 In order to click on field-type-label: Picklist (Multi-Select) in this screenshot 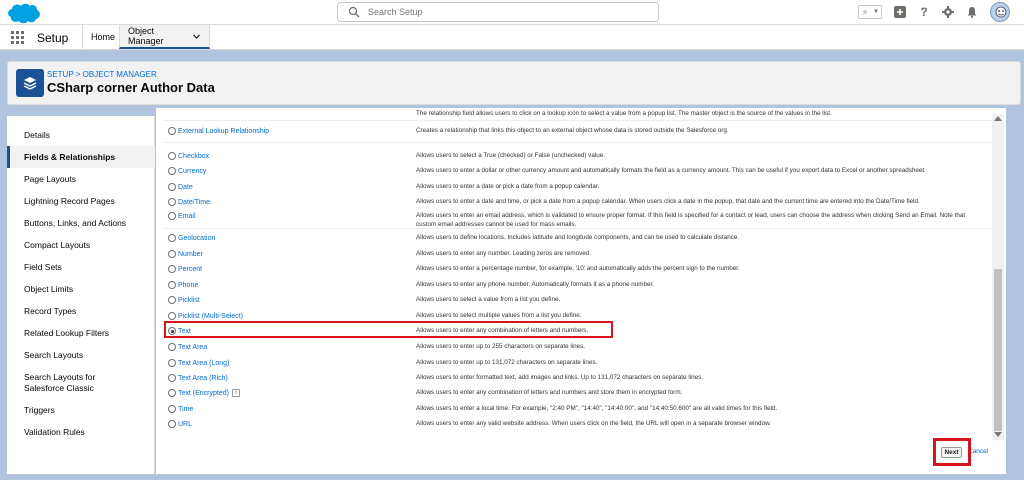, I will do `click(210, 316)`.